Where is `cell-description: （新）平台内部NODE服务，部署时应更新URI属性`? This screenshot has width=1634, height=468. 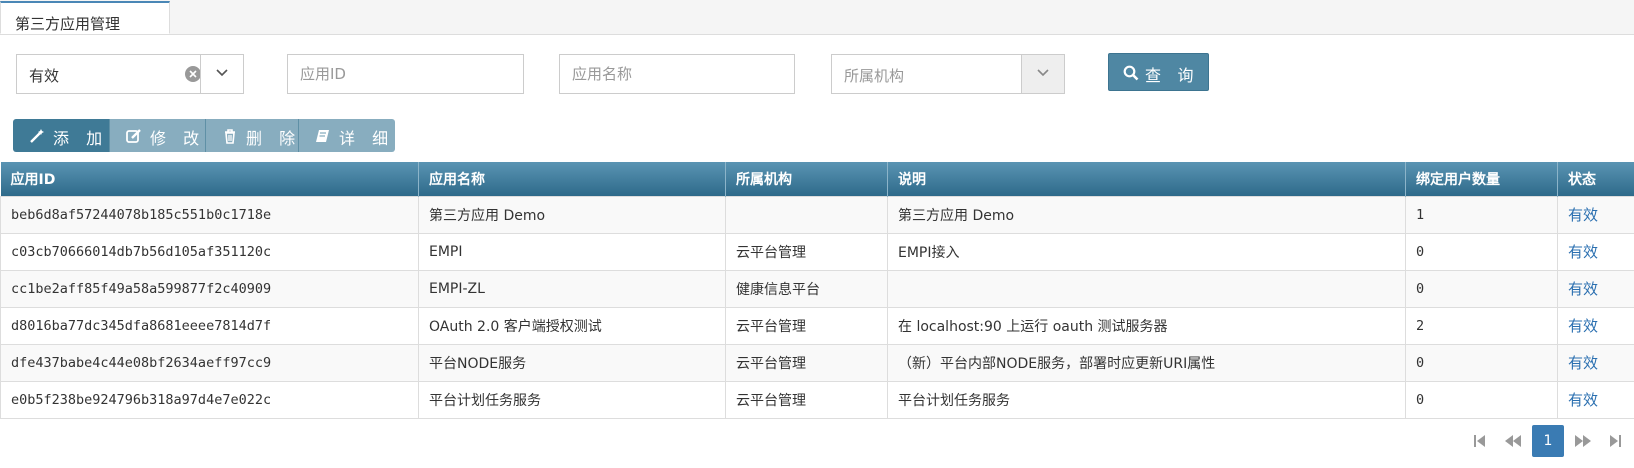 cell-description: （新）平台内部NODE服务，部署时应更新URI属性 is located at coordinates (1146, 362).